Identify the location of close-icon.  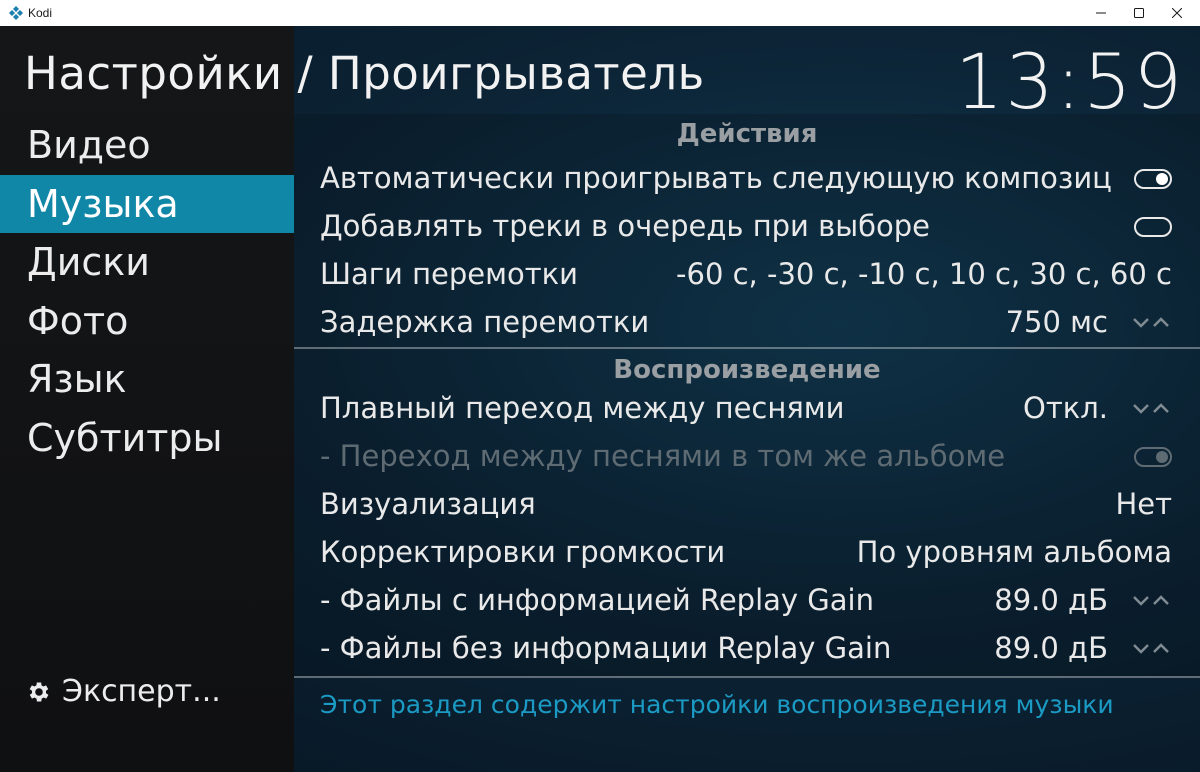
(1177, 13).